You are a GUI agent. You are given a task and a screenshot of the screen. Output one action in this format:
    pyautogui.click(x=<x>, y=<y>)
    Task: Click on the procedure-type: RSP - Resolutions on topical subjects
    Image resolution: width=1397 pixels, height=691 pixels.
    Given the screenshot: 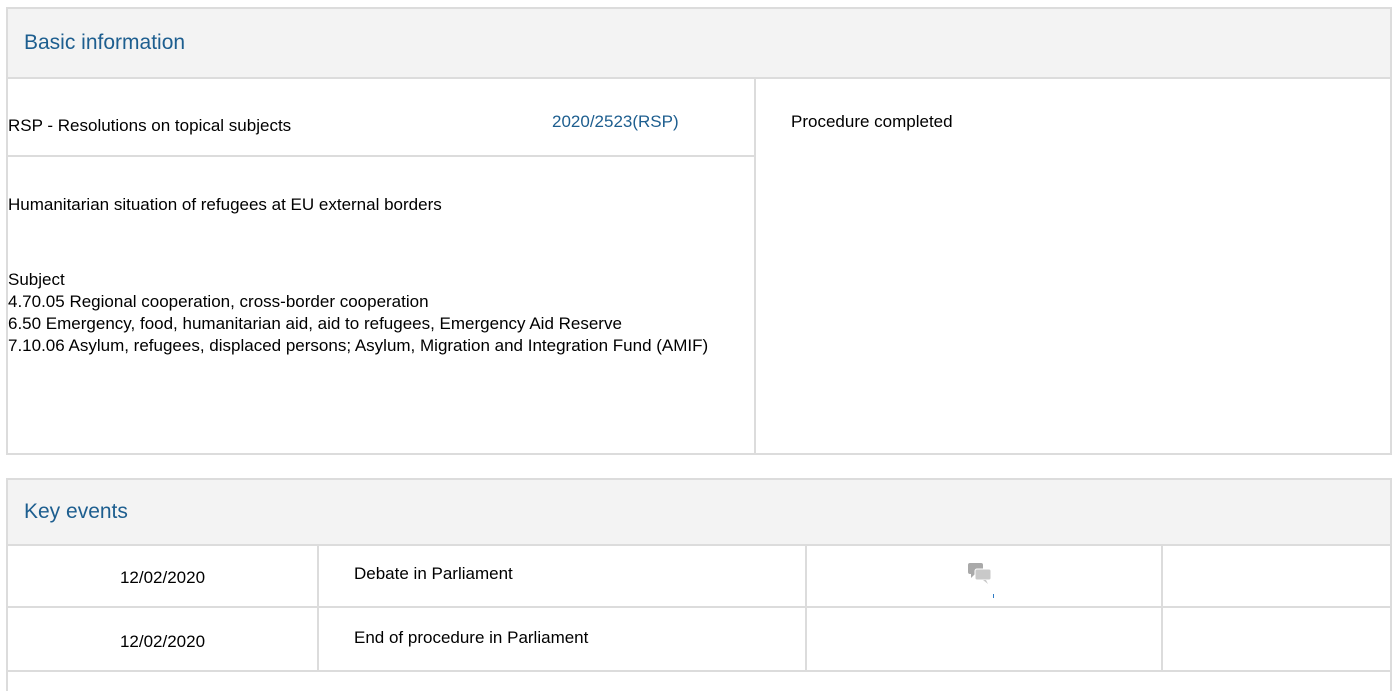 What is the action you would take?
    pyautogui.click(x=150, y=125)
    